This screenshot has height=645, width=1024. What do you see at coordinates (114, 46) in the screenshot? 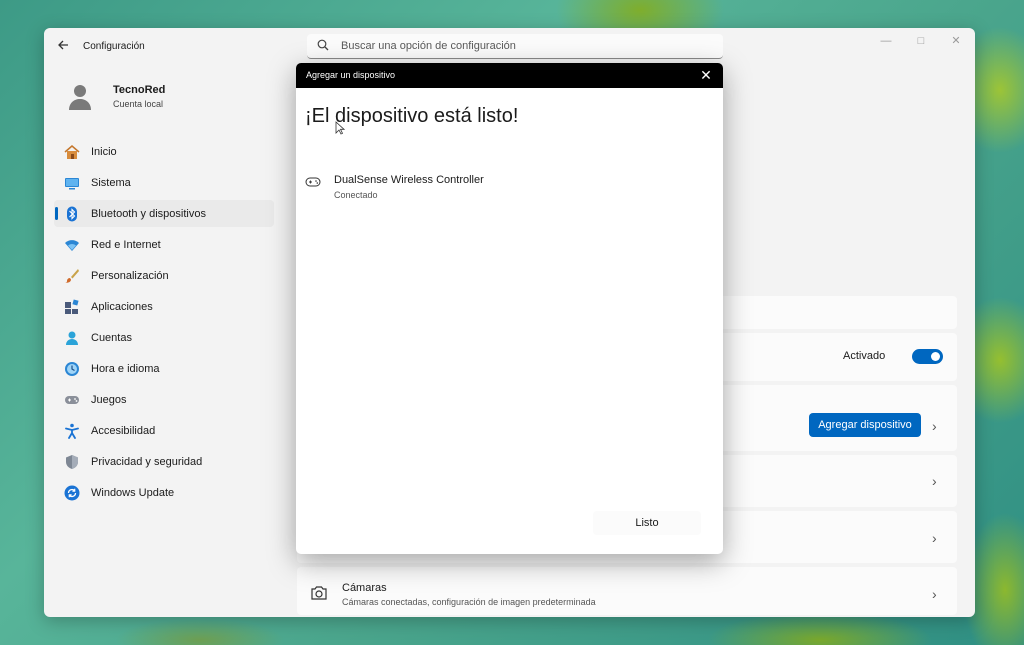
I see `app-title: Configuración` at bounding box center [114, 46].